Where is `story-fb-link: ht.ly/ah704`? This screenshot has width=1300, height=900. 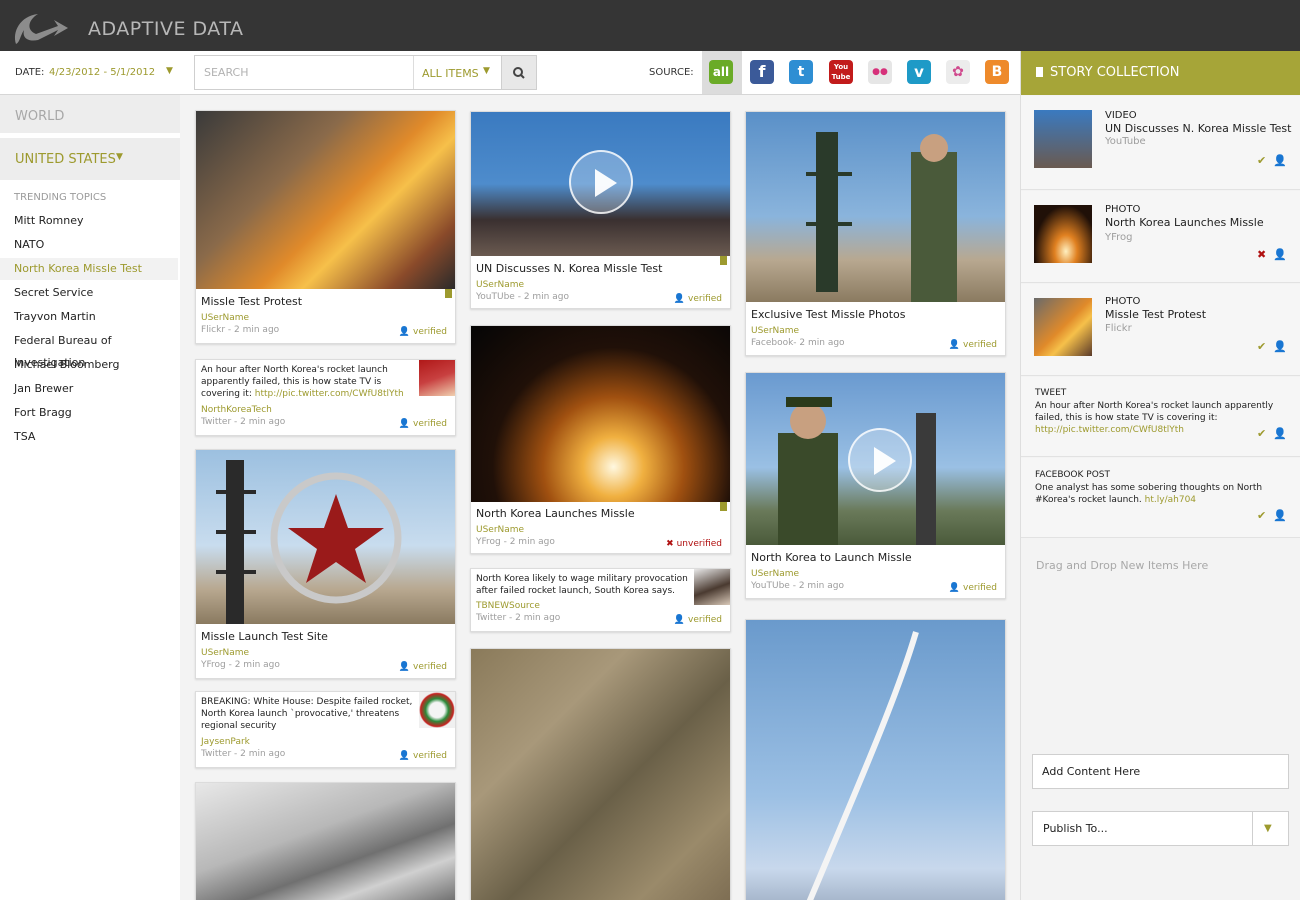
story-fb-link: ht.ly/ah704 is located at coordinates (1170, 500).